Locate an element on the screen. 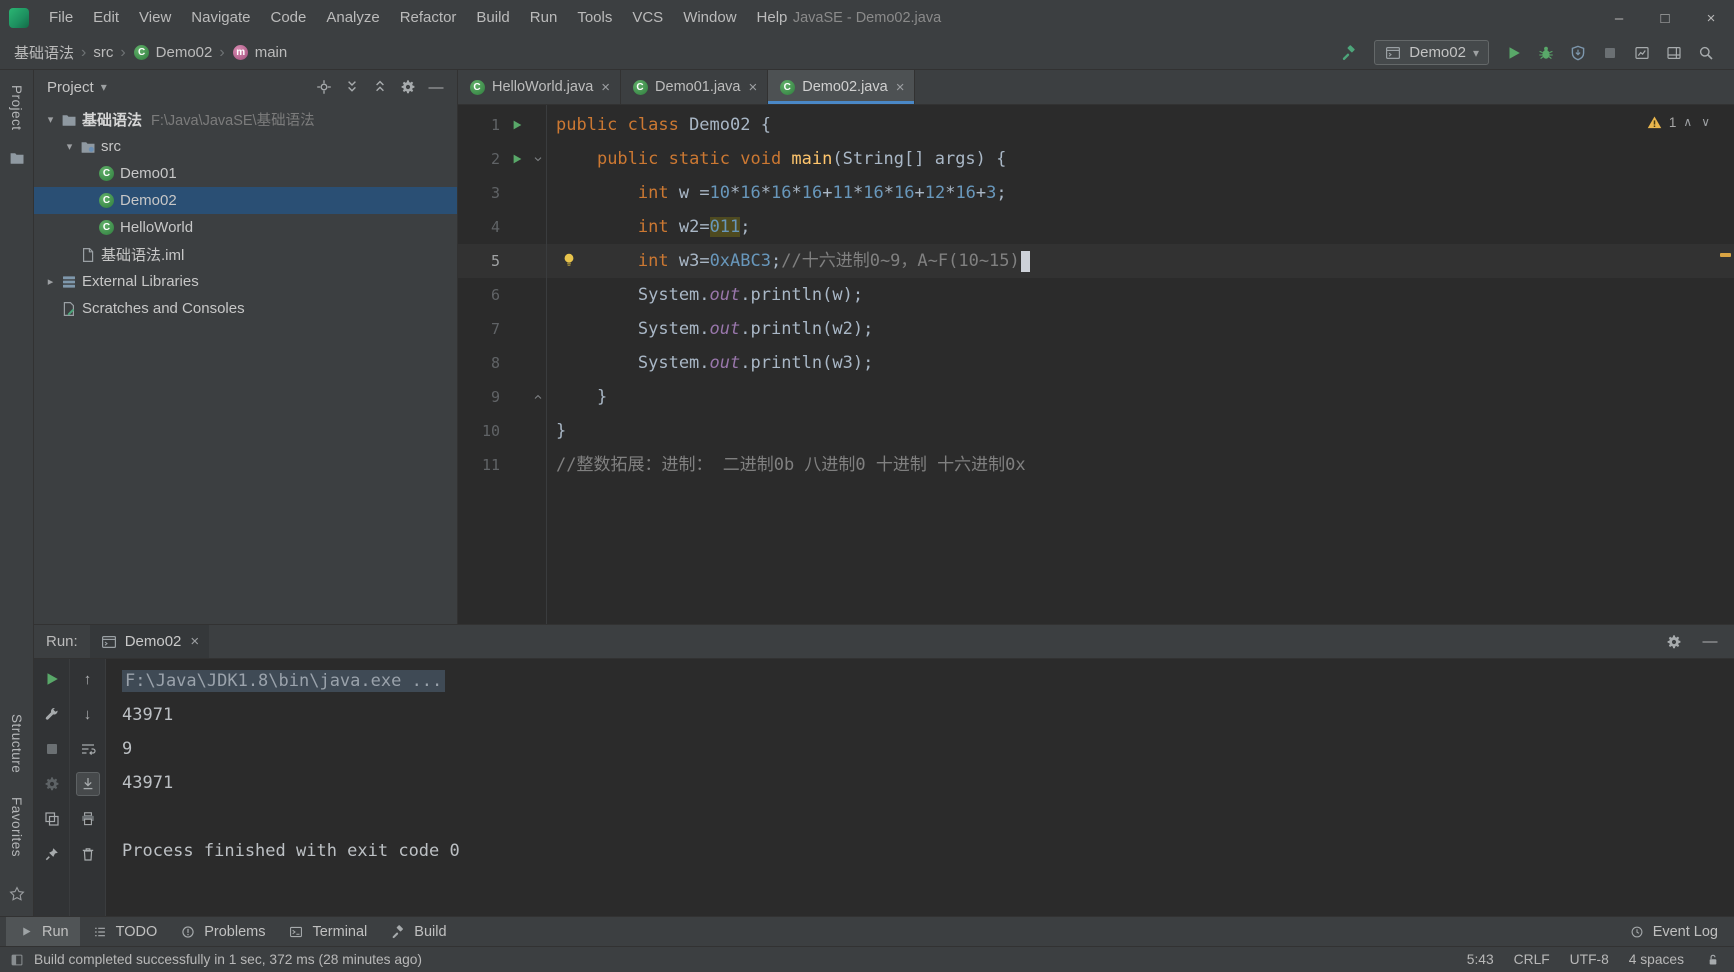 This screenshot has height=972, width=1734. down-stack-trace-button: ↓ is located at coordinates (88, 714).